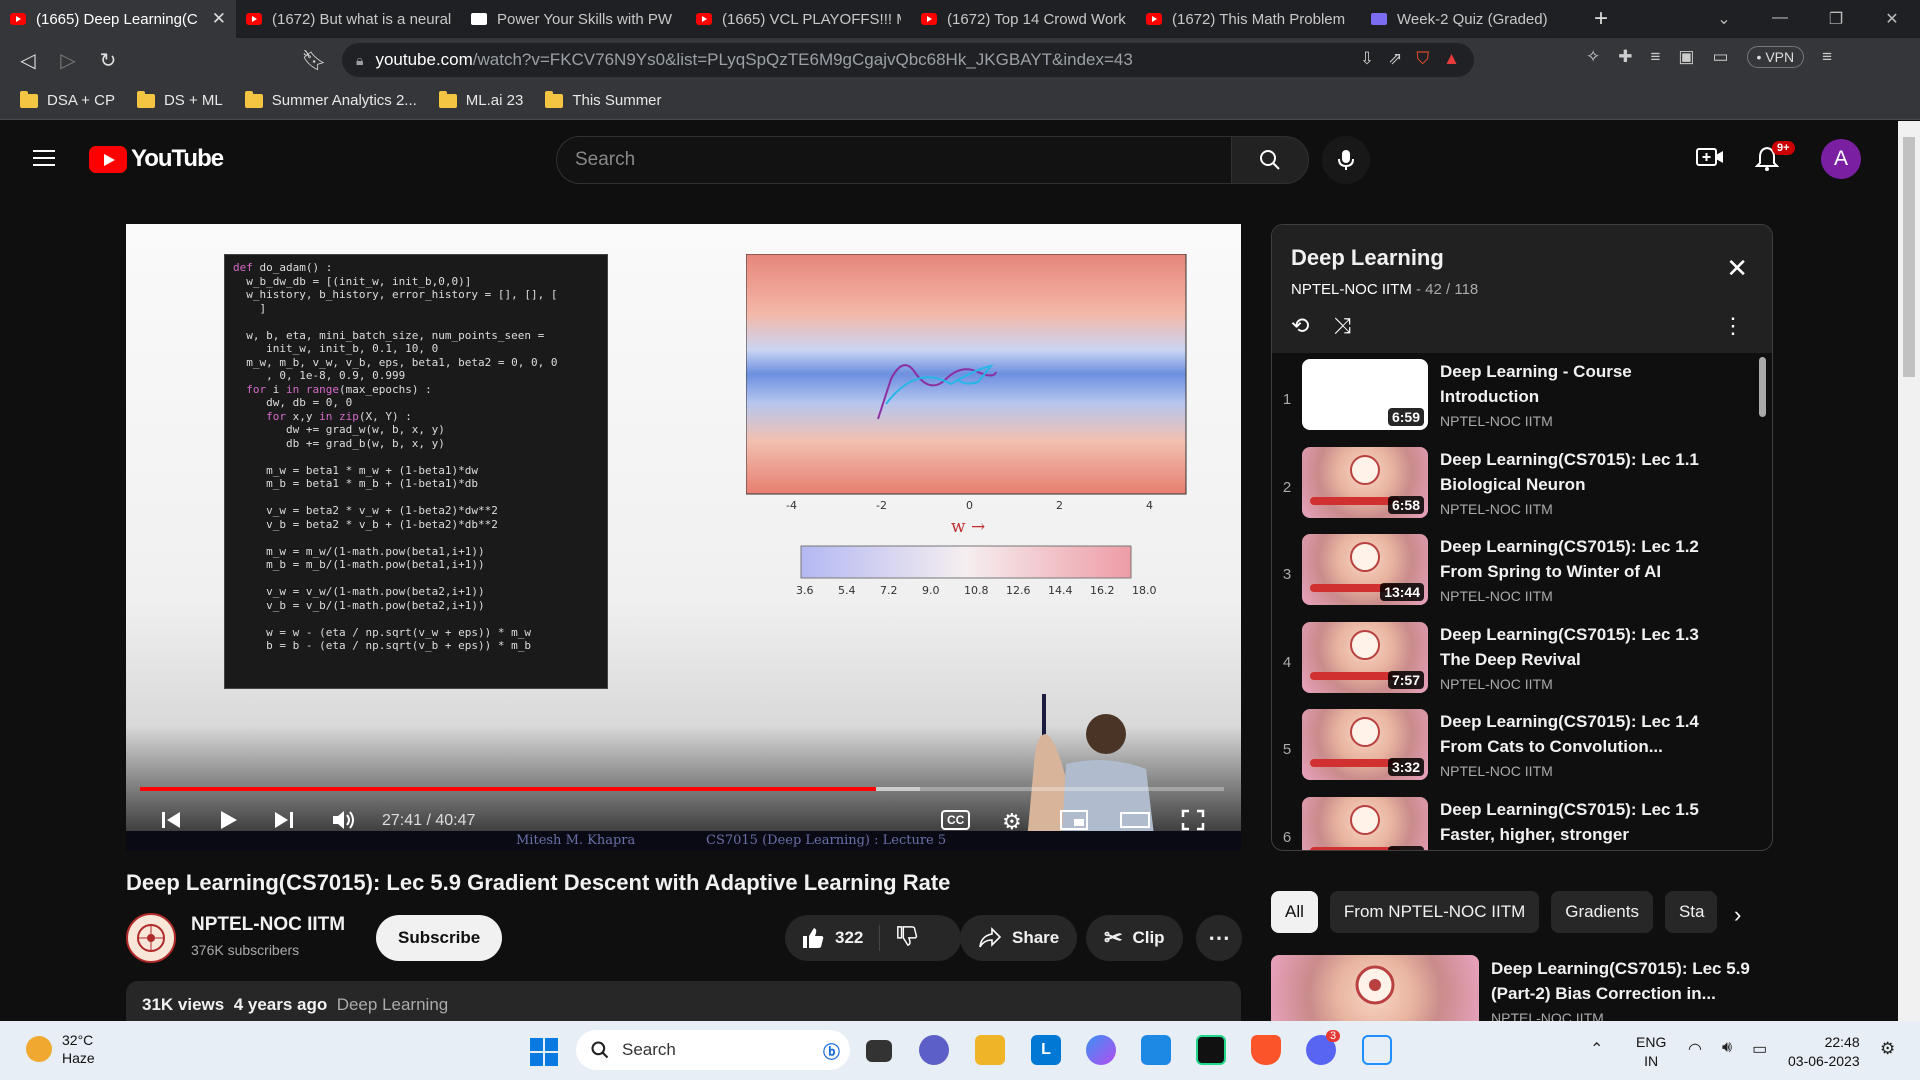  What do you see at coordinates (216, 19) in the screenshot?
I see `close-tab-icon: ✕` at bounding box center [216, 19].